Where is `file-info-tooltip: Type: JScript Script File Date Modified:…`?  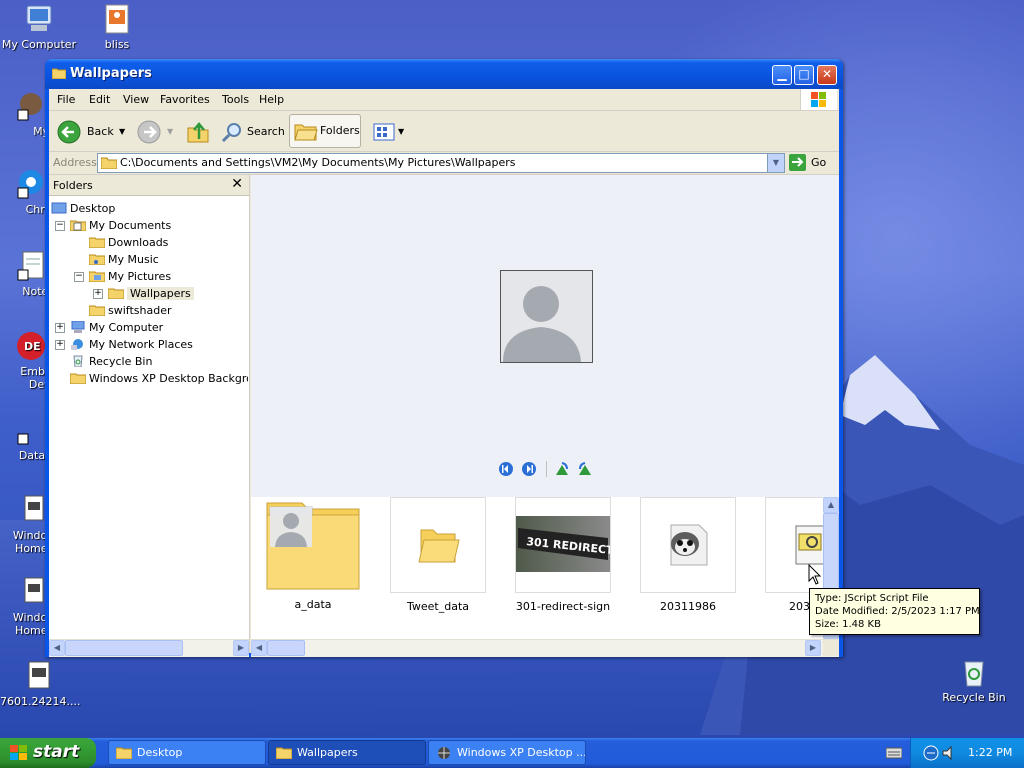
file-info-tooltip: Type: JScript Script File Date Modified:… is located at coordinates (894, 611).